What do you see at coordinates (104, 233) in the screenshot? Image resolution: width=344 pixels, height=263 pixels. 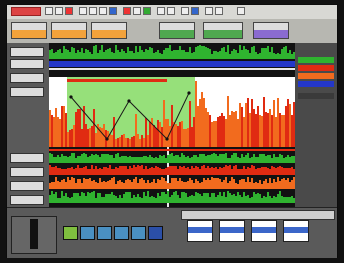 I see `rewind-icon` at bounding box center [104, 233].